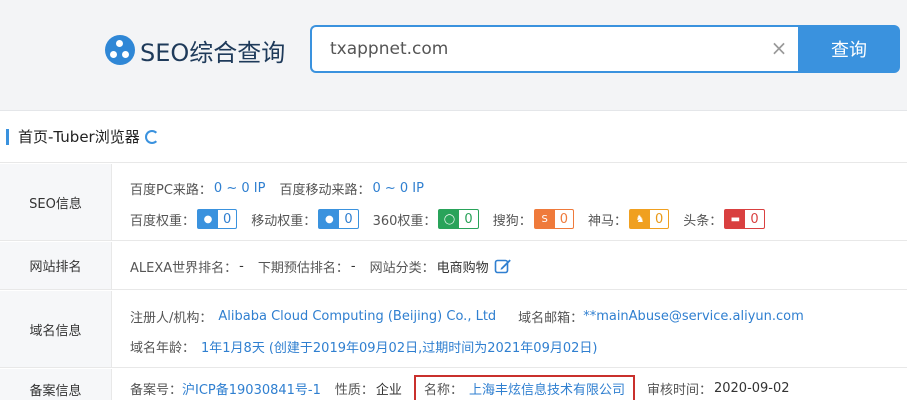  What do you see at coordinates (306, 267) in the screenshot?
I see `forecast-rank: 下期预估排名： -` at bounding box center [306, 267].